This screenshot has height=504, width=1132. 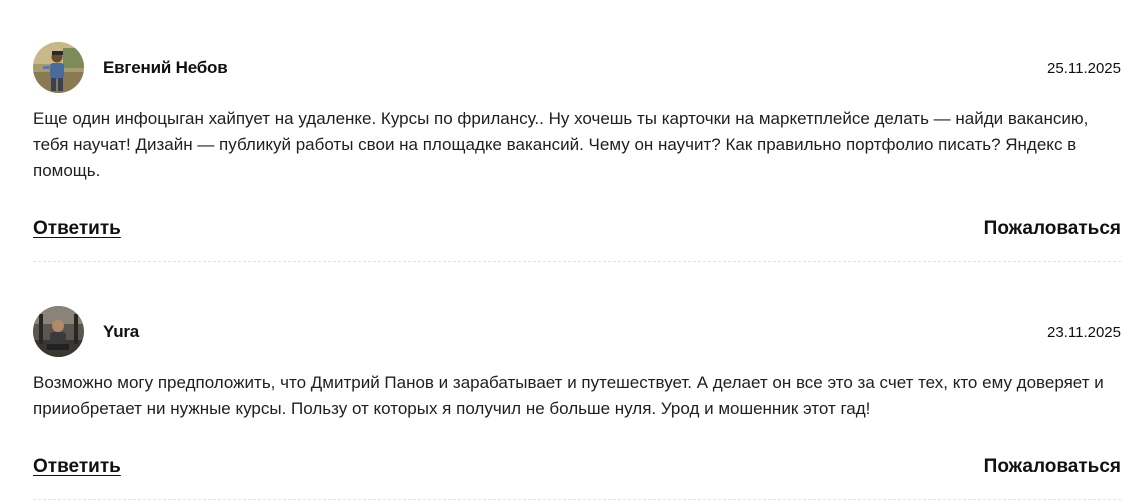 What do you see at coordinates (577, 332) in the screenshot?
I see `comment-header: Yura 23.11.2025` at bounding box center [577, 332].